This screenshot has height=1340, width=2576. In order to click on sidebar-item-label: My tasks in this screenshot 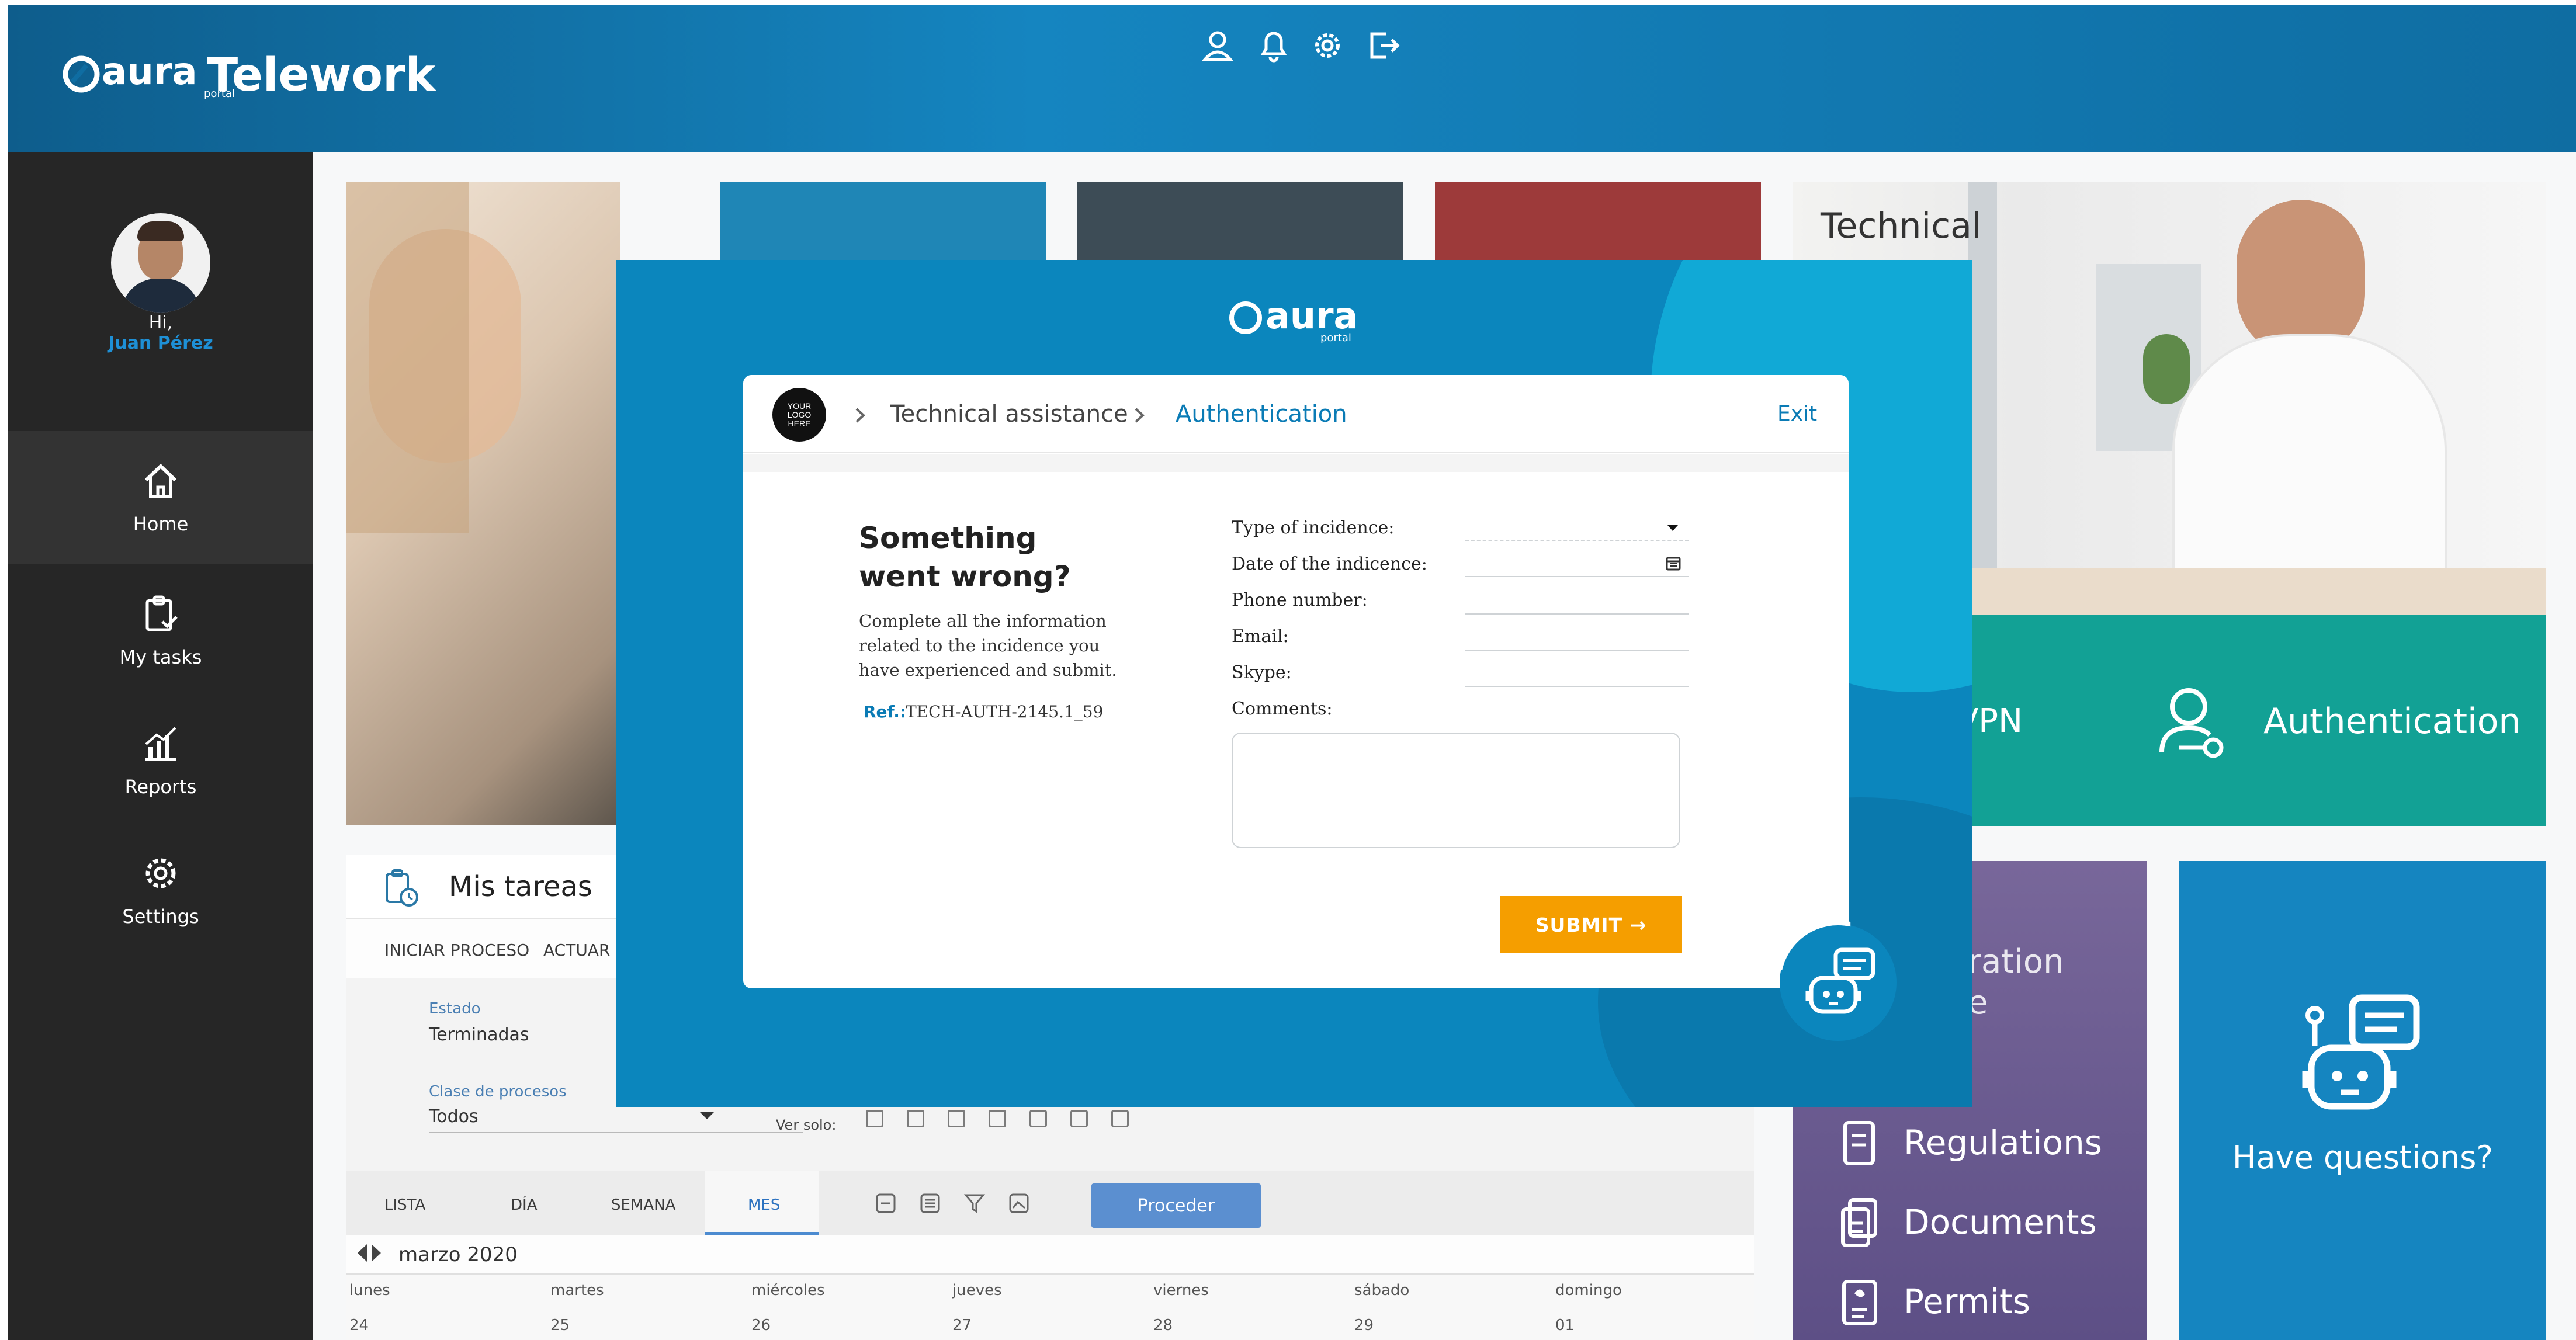, I will do `click(161, 657)`.